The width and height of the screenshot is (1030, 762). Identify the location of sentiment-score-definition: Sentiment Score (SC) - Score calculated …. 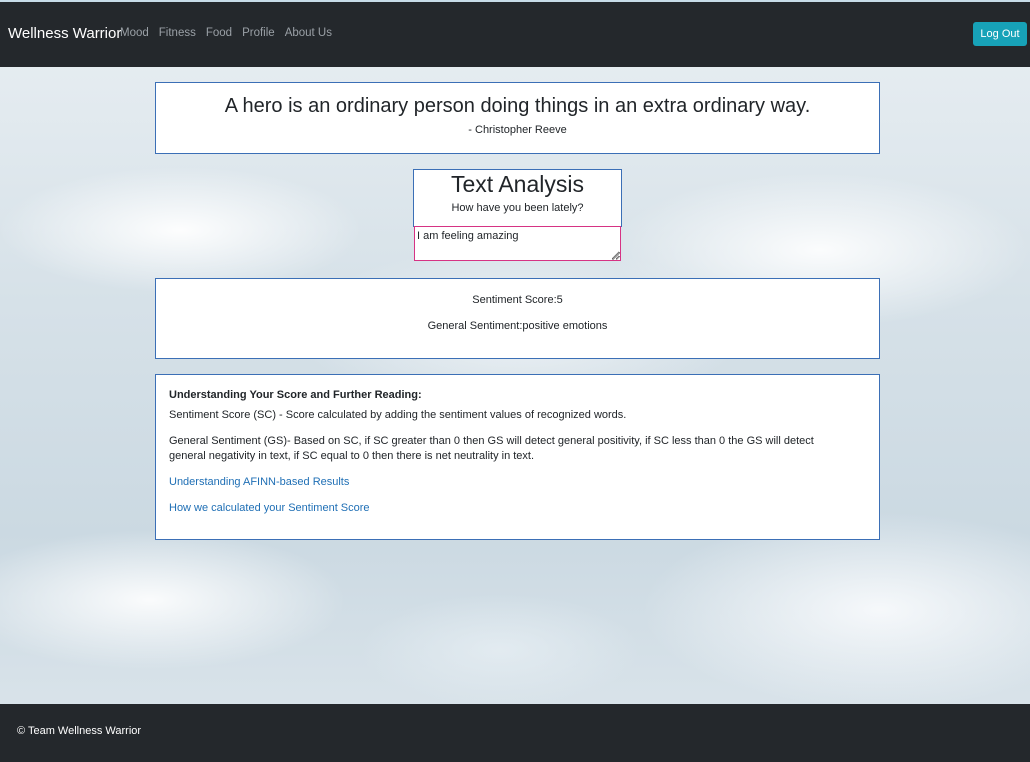
(398, 415).